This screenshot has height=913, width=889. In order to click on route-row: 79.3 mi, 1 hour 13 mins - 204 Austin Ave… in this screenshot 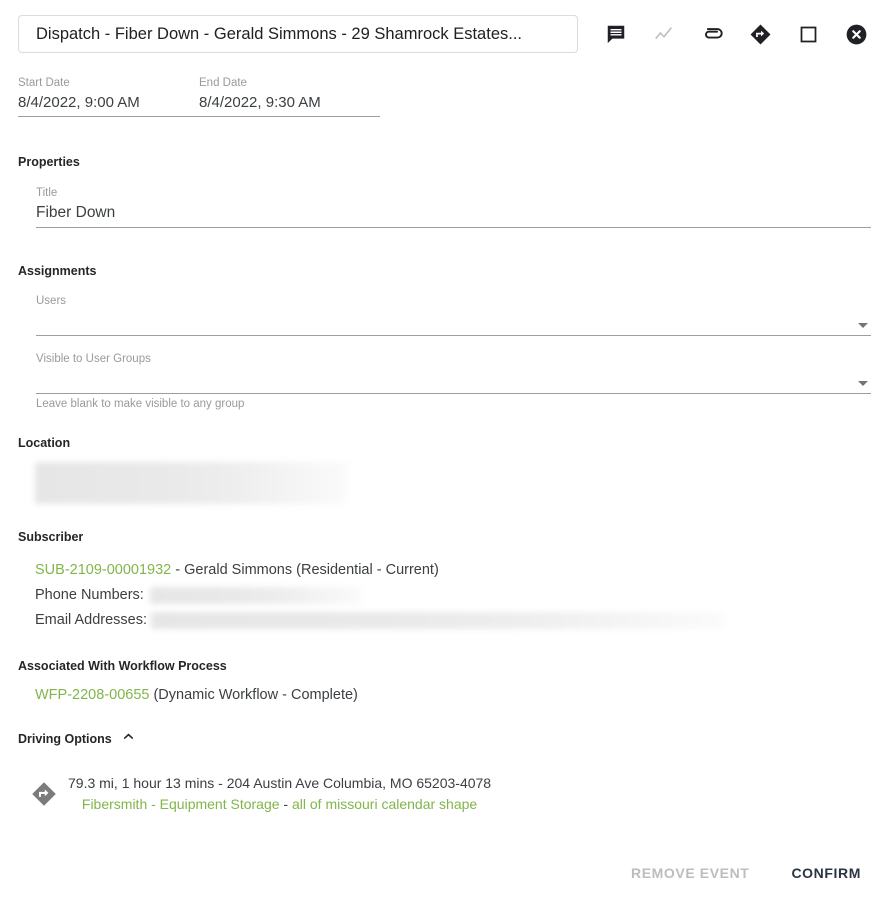, I will do `click(458, 794)`.